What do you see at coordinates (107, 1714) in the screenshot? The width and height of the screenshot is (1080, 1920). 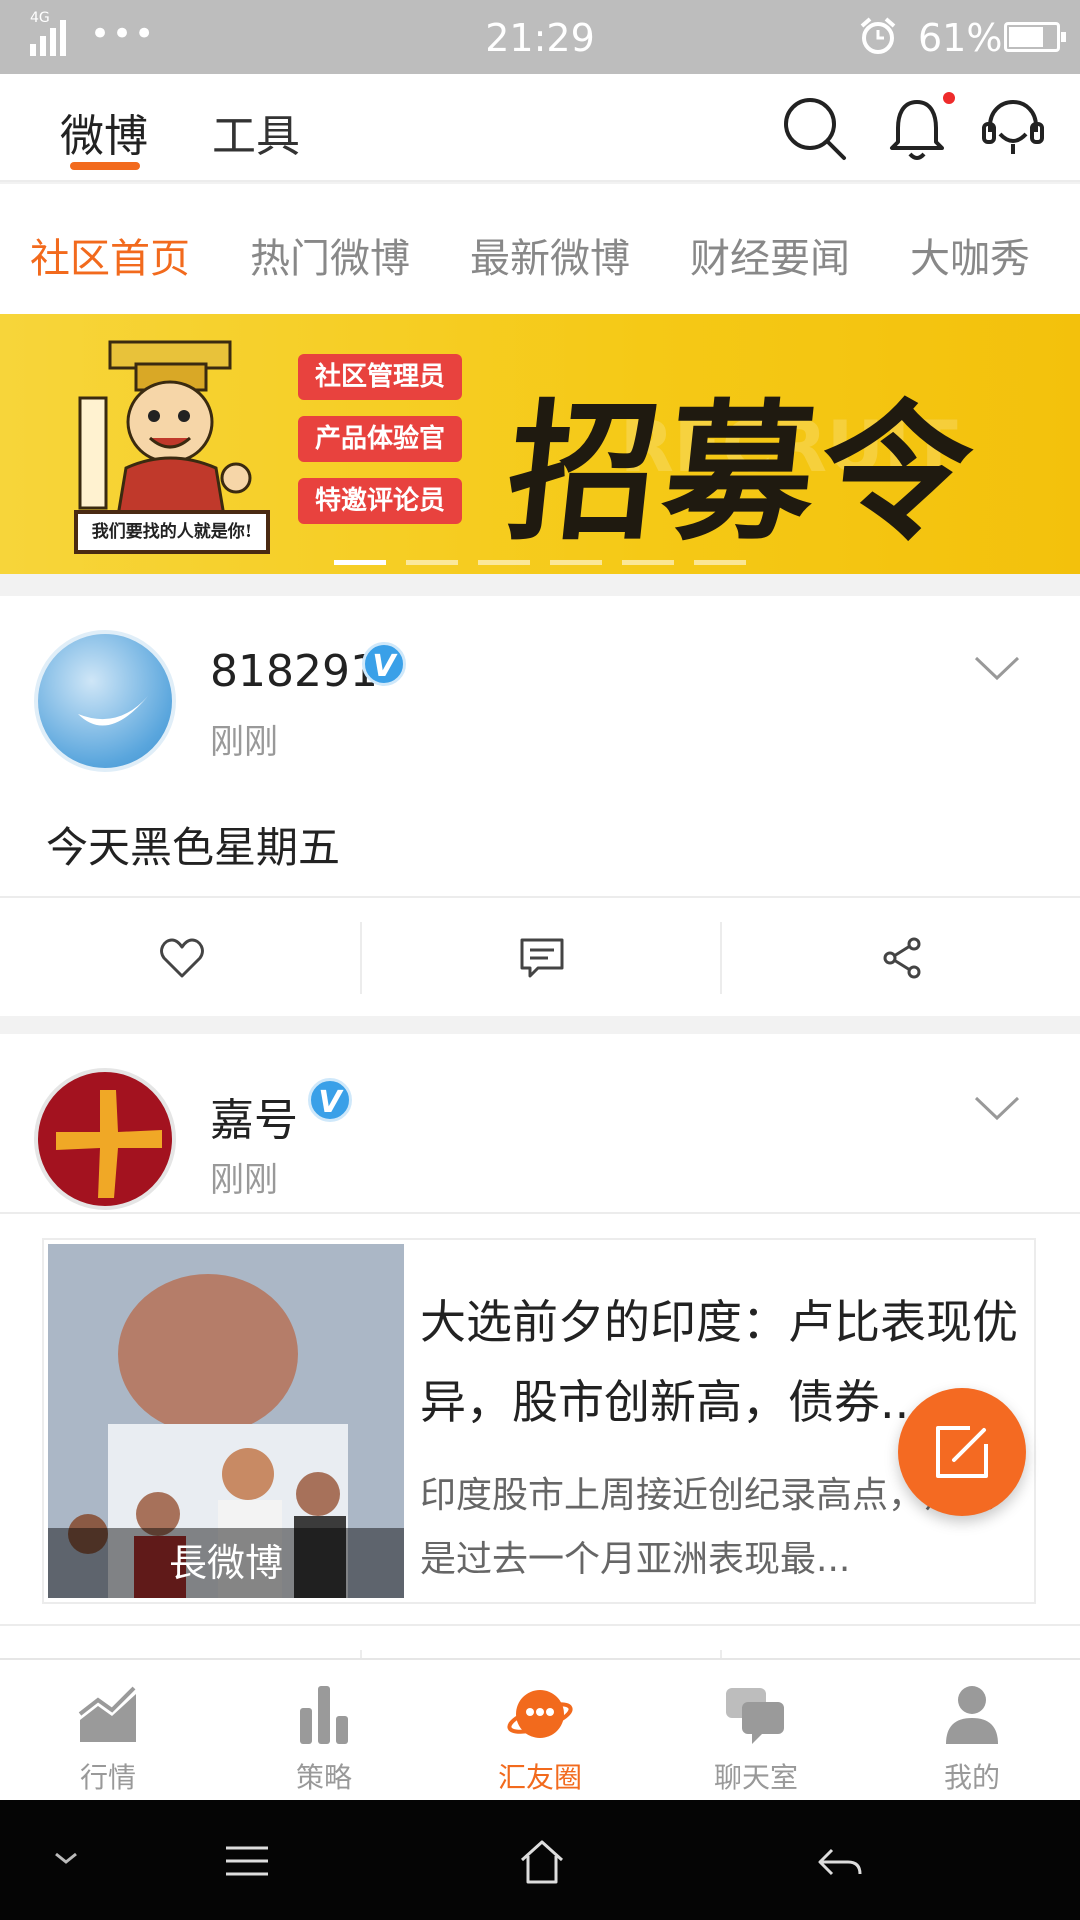 I see `market-chart-icon` at bounding box center [107, 1714].